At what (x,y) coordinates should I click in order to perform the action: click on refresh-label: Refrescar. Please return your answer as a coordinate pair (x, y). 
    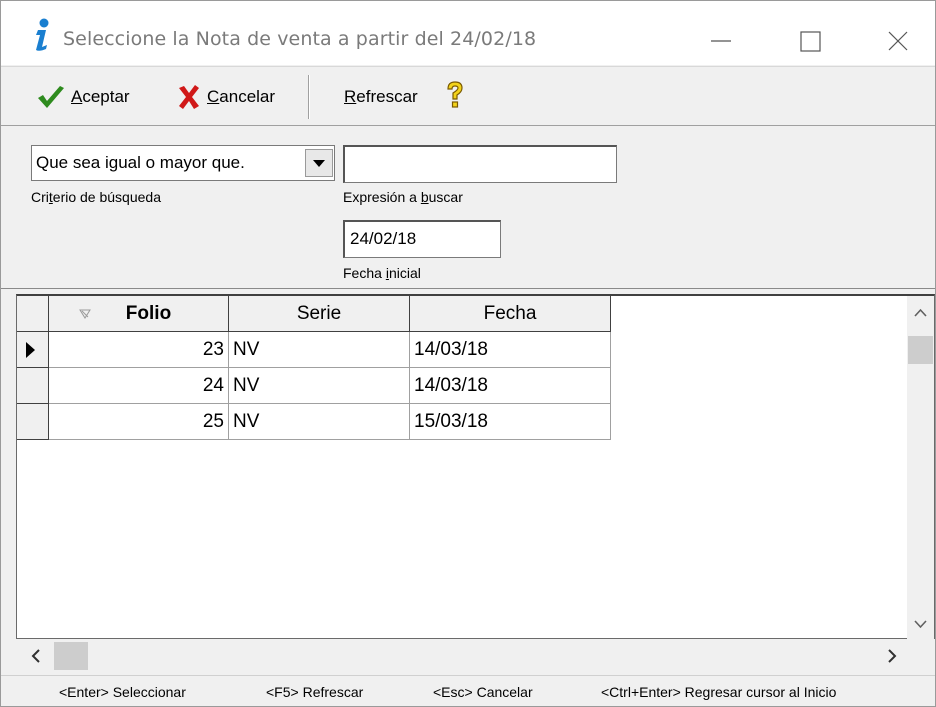
    Looking at the image, I should click on (381, 96).